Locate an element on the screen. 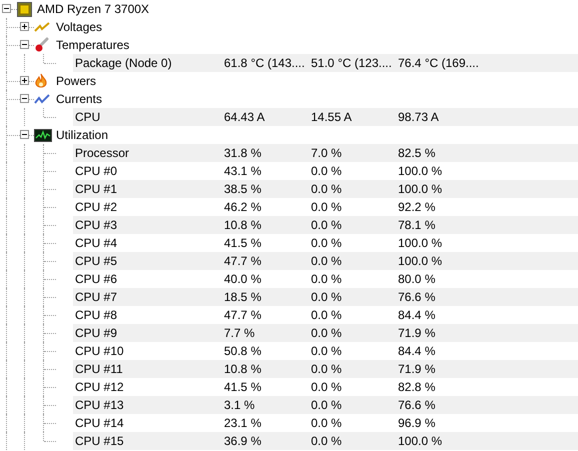 The width and height of the screenshot is (578, 451). sensor-name: CPU #0 is located at coordinates (96, 171).